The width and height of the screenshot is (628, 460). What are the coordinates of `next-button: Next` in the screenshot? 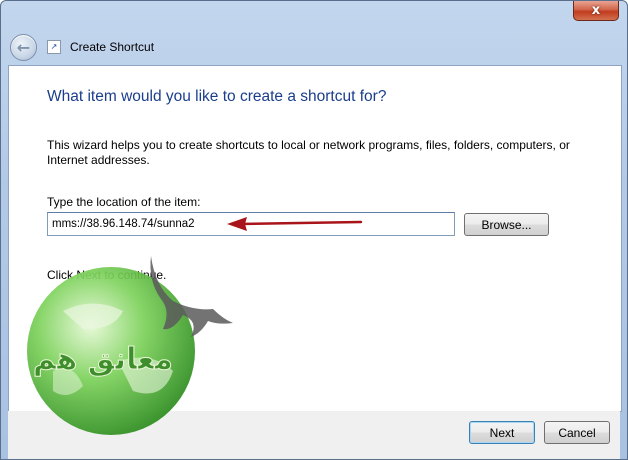 It's located at (502, 432).